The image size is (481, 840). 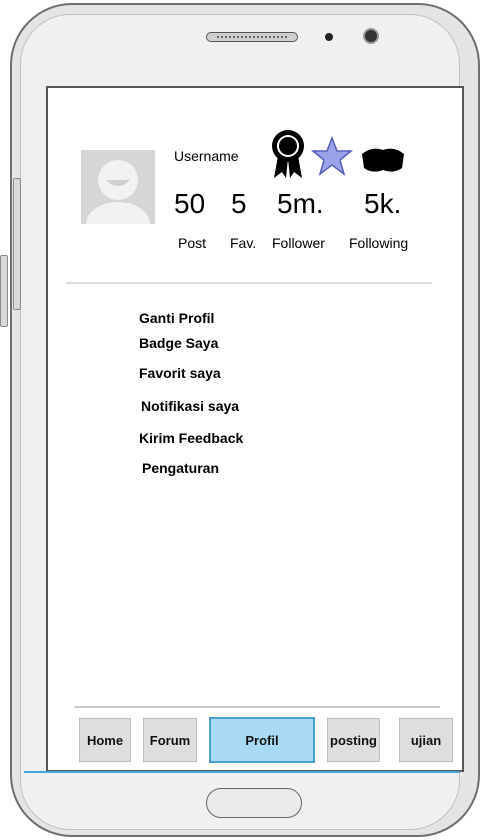 I want to click on nav-divider, so click(x=257, y=707).